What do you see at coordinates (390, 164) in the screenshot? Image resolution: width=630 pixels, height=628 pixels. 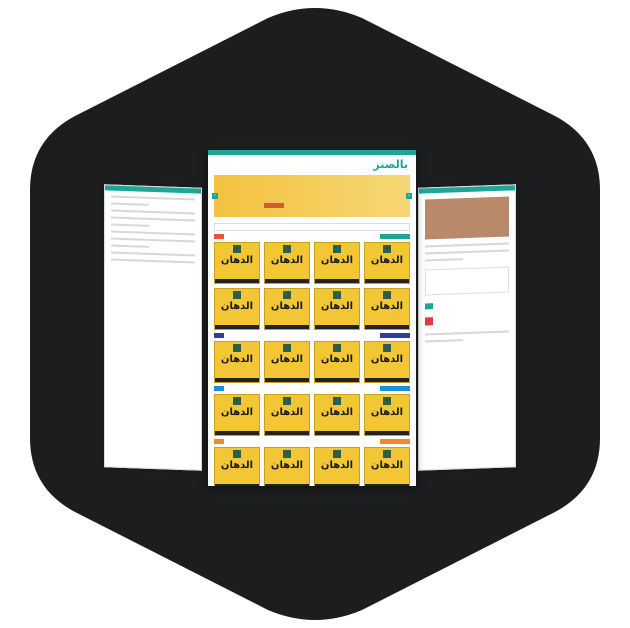 I see `site-logo: بالصنز` at bounding box center [390, 164].